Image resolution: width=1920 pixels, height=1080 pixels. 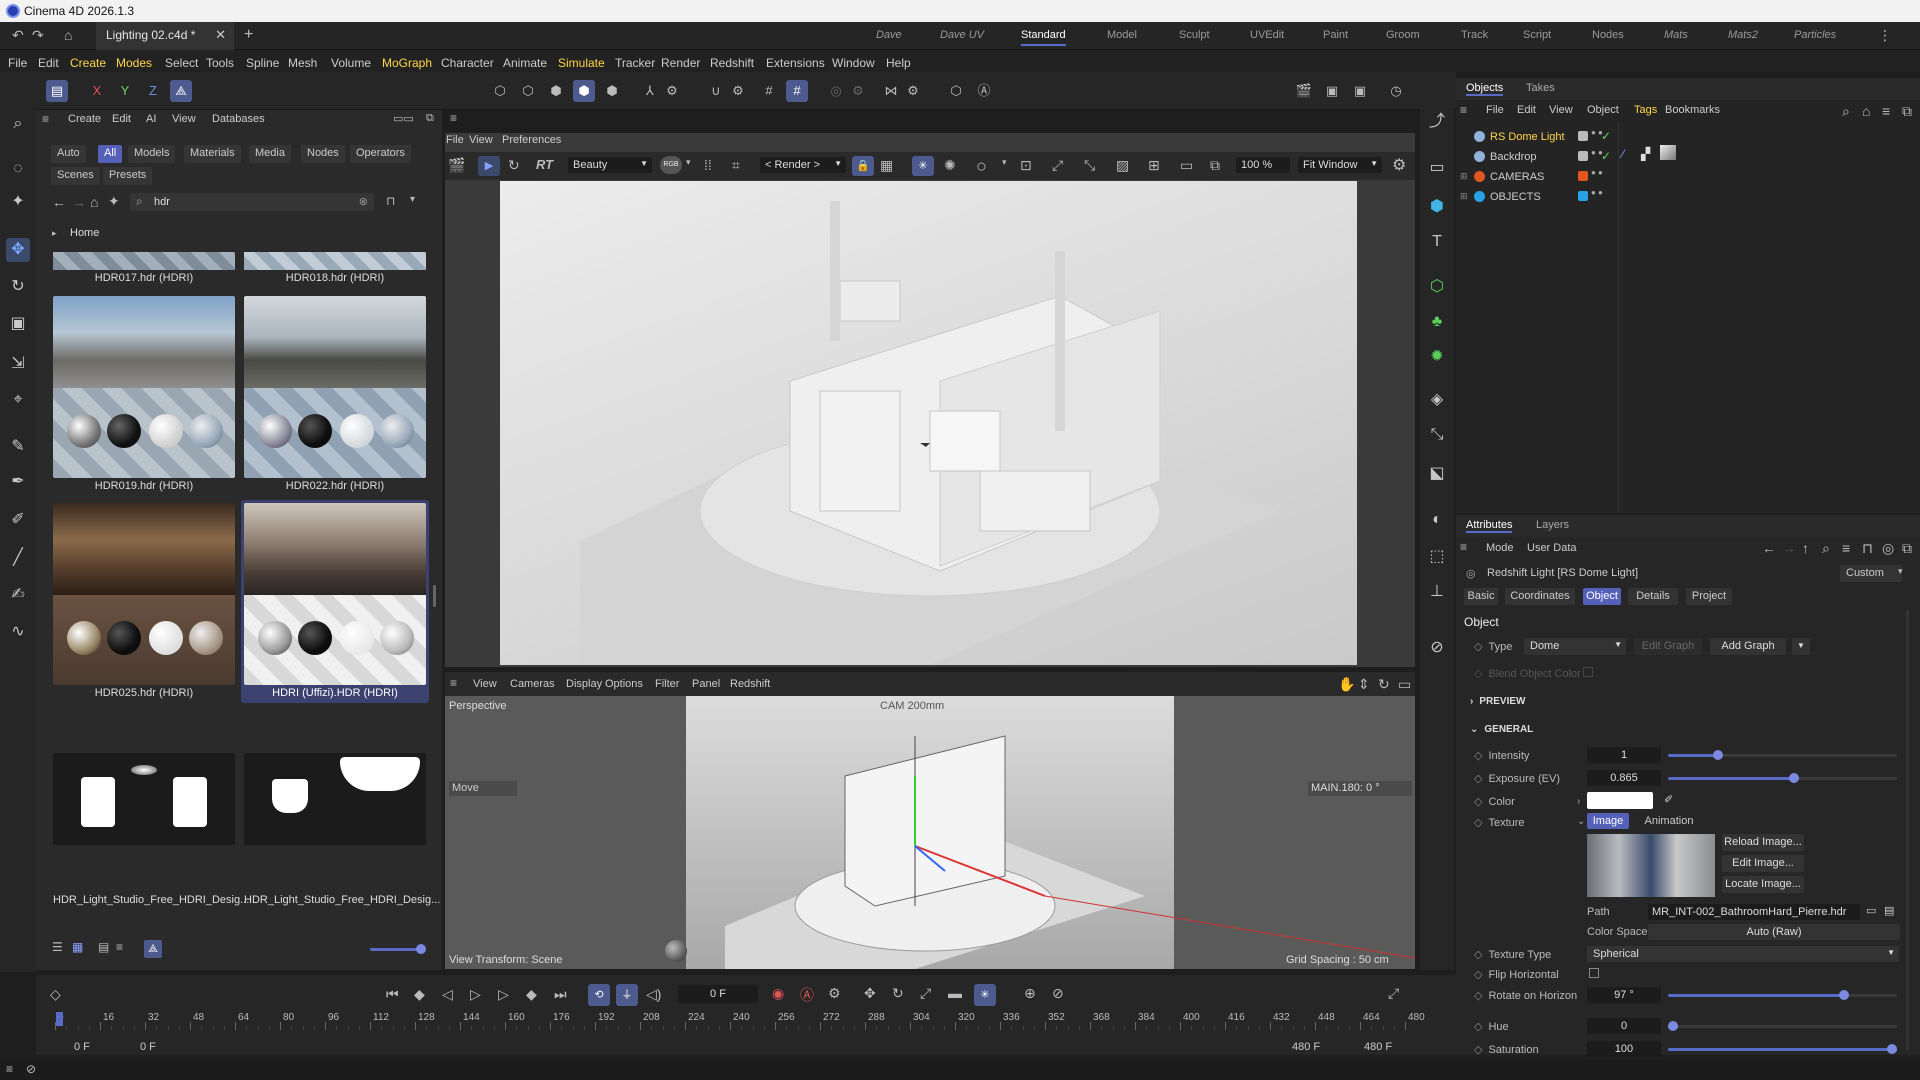 I want to click on filter-operators: Operators, so click(x=380, y=154).